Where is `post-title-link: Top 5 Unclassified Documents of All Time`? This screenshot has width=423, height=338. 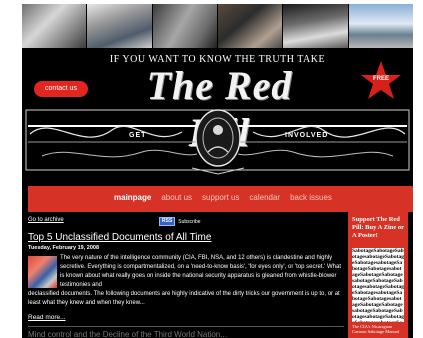
post-title-link: Top 5 Unclassified Documents of All Time is located at coordinates (119, 237).